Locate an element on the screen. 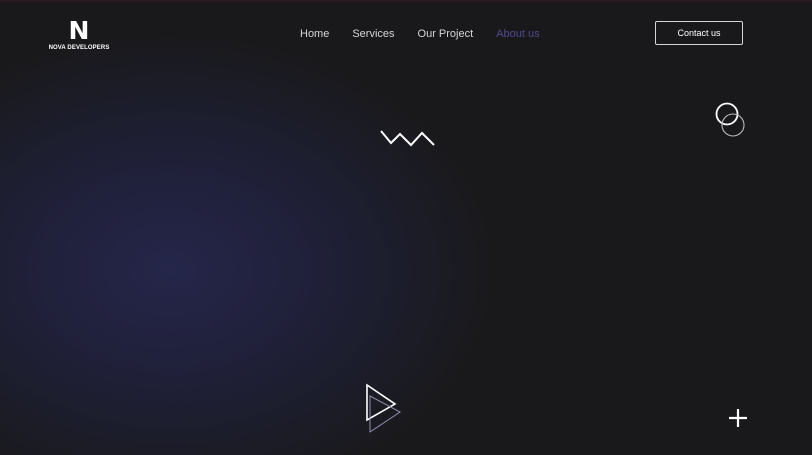  main-nav: Home Services Our Project About us is located at coordinates (431, 34).